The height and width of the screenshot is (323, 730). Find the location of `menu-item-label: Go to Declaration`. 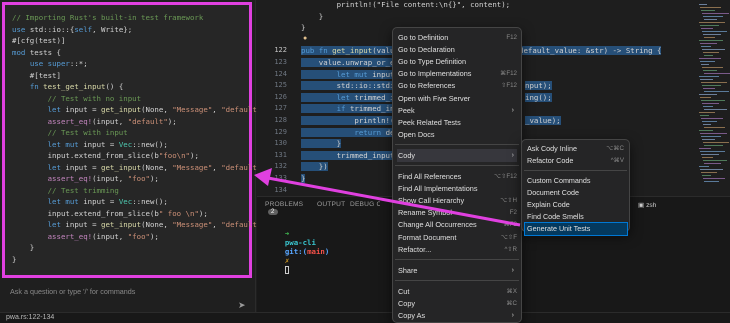

menu-item-label: Go to Declaration is located at coordinates (426, 50).